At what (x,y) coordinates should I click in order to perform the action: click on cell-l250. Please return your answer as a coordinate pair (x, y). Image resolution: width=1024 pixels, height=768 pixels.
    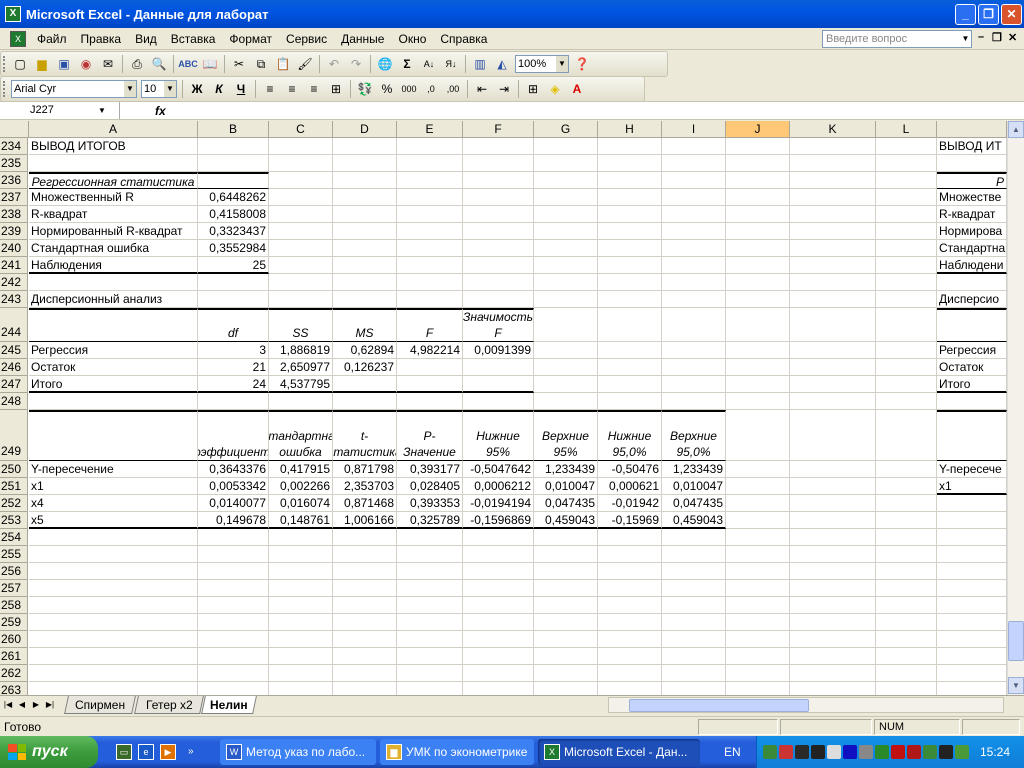
    Looking at the image, I should click on (906, 469).